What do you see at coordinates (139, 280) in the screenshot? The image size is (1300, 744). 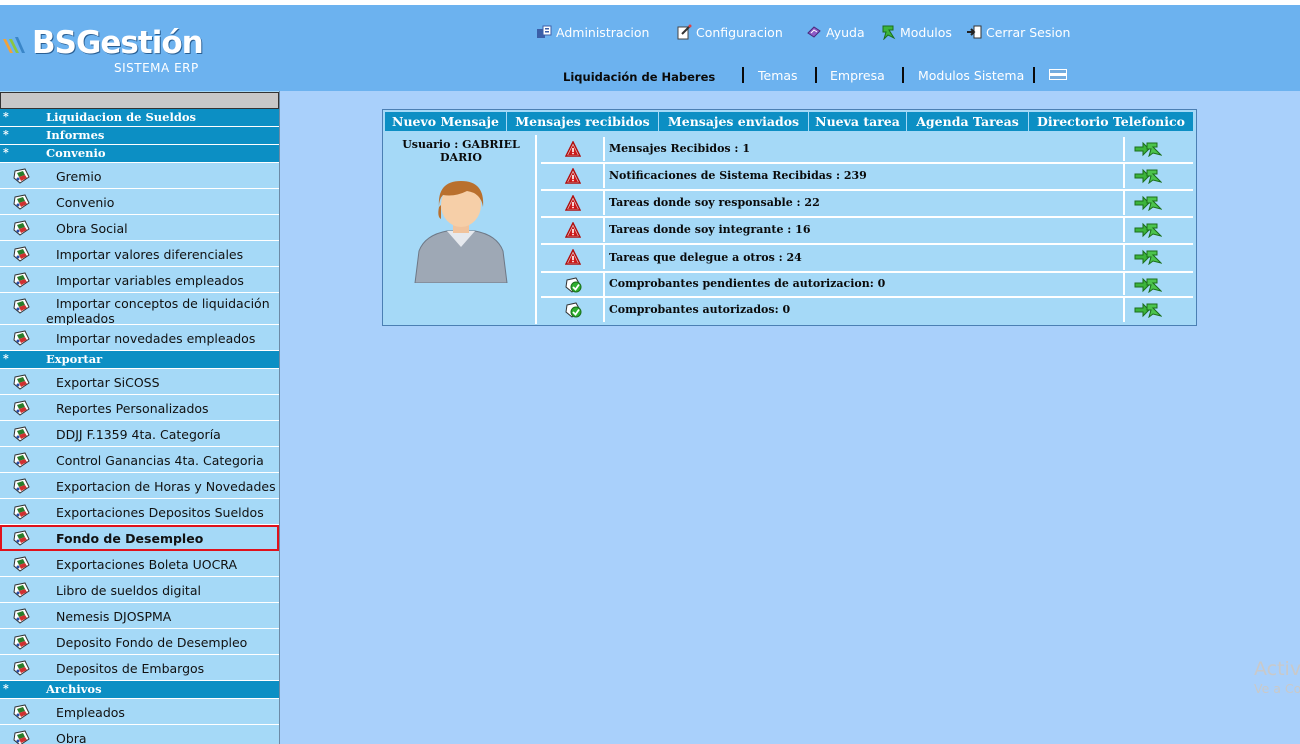 I see `sidebar-item: Importar variables empleados` at bounding box center [139, 280].